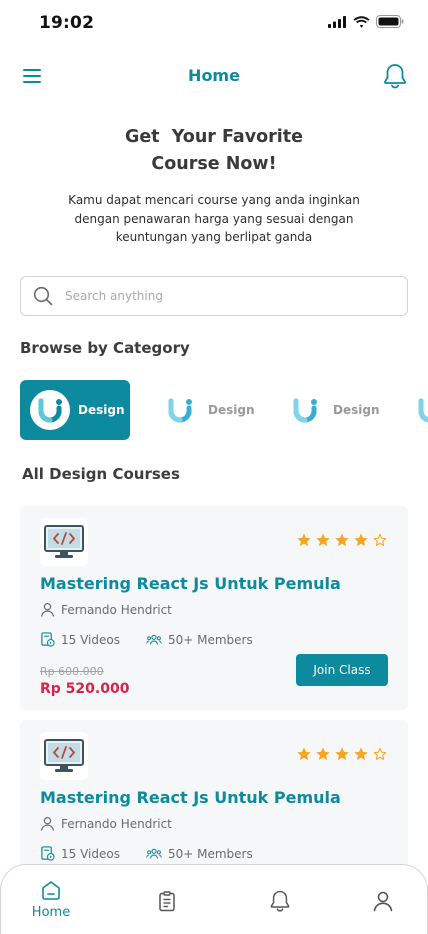  Describe the element at coordinates (72, 671) in the screenshot. I see `course-old-price: Rp 600.000` at that location.